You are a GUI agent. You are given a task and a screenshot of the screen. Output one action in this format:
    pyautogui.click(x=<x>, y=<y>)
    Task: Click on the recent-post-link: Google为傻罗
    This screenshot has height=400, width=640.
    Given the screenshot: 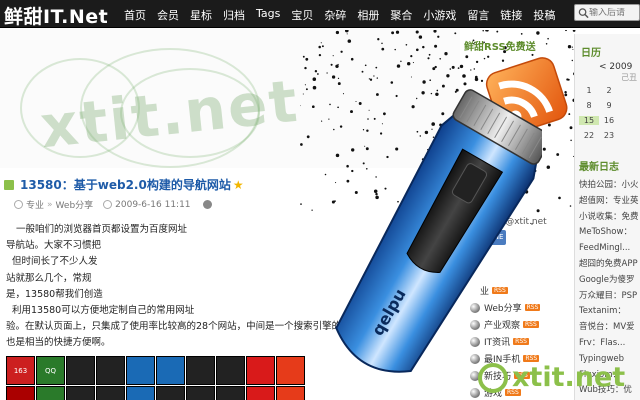 What is the action you would take?
    pyautogui.click(x=609, y=281)
    